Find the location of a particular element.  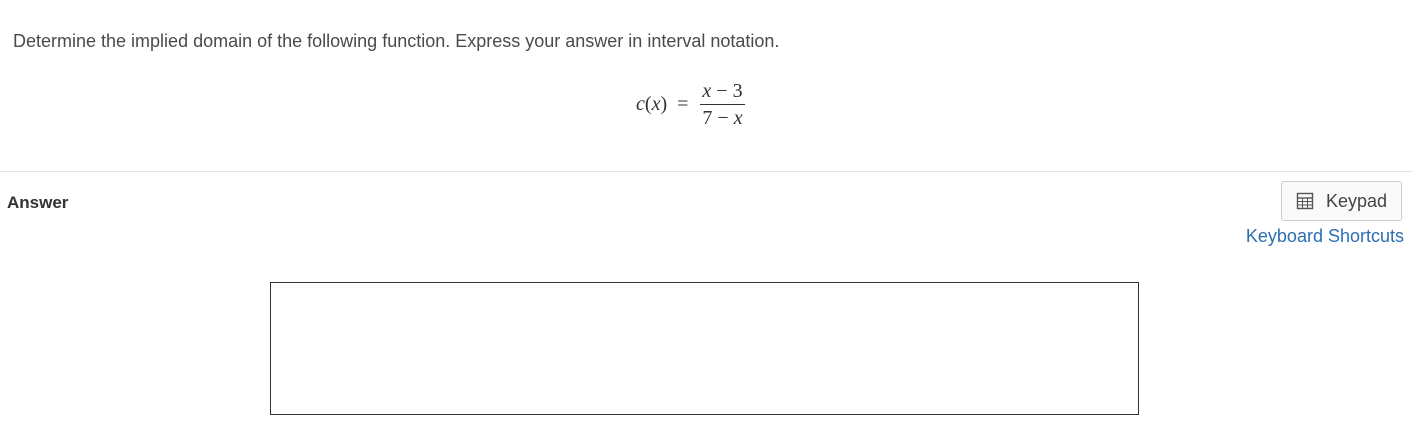

equation-lhs: c(x) is located at coordinates (652, 103).